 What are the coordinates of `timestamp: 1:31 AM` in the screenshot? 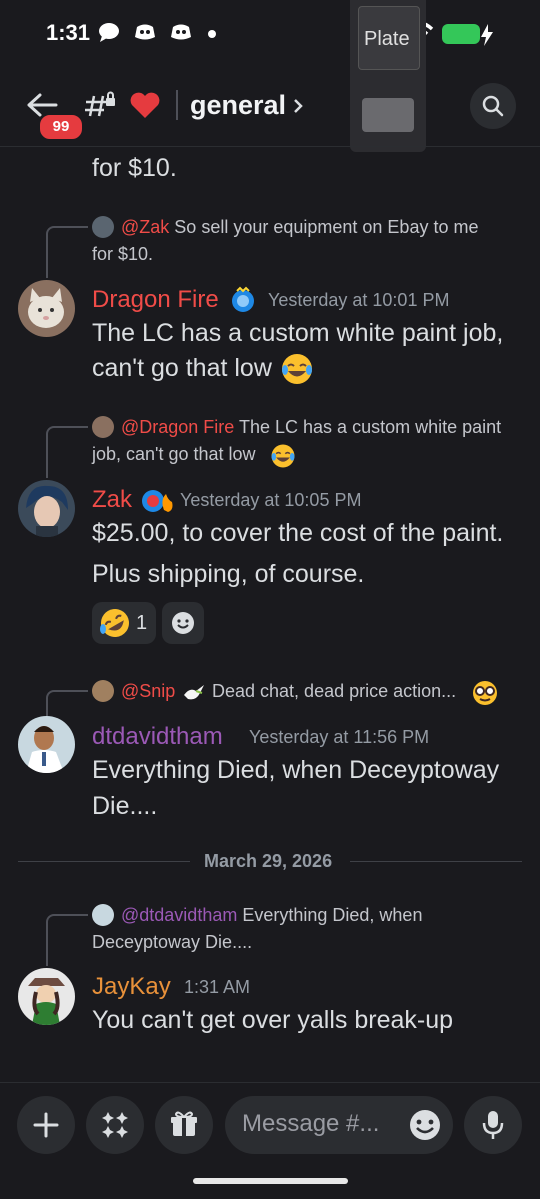 It's located at (217, 987).